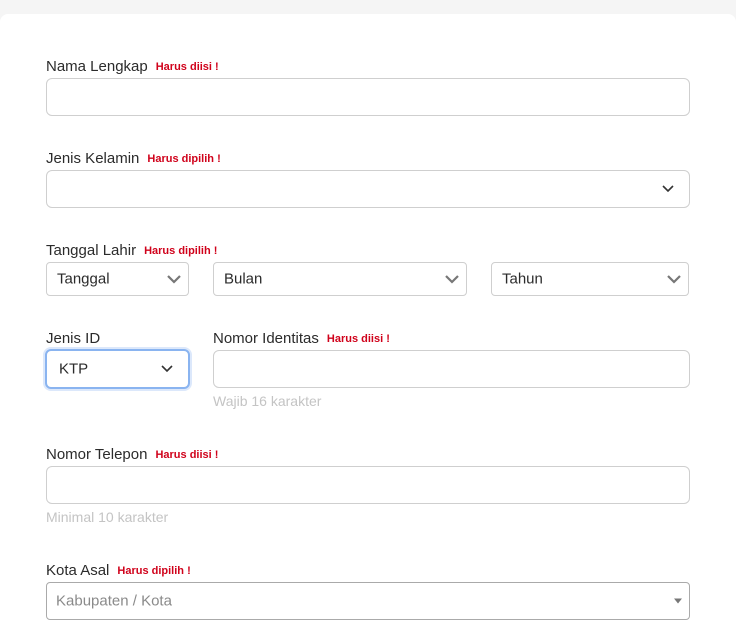 The width and height of the screenshot is (736, 622). Describe the element at coordinates (590, 279) in the screenshot. I see `birth-year-select: Tahun` at that location.